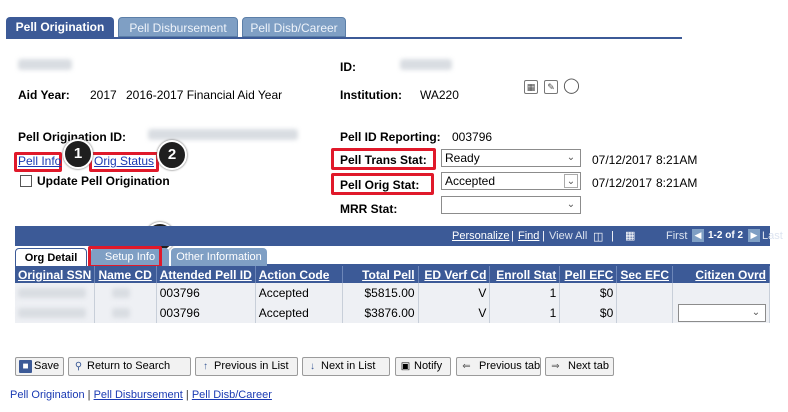  I want to click on previous-tab-button: ⇐ Previous tab, so click(498, 366).